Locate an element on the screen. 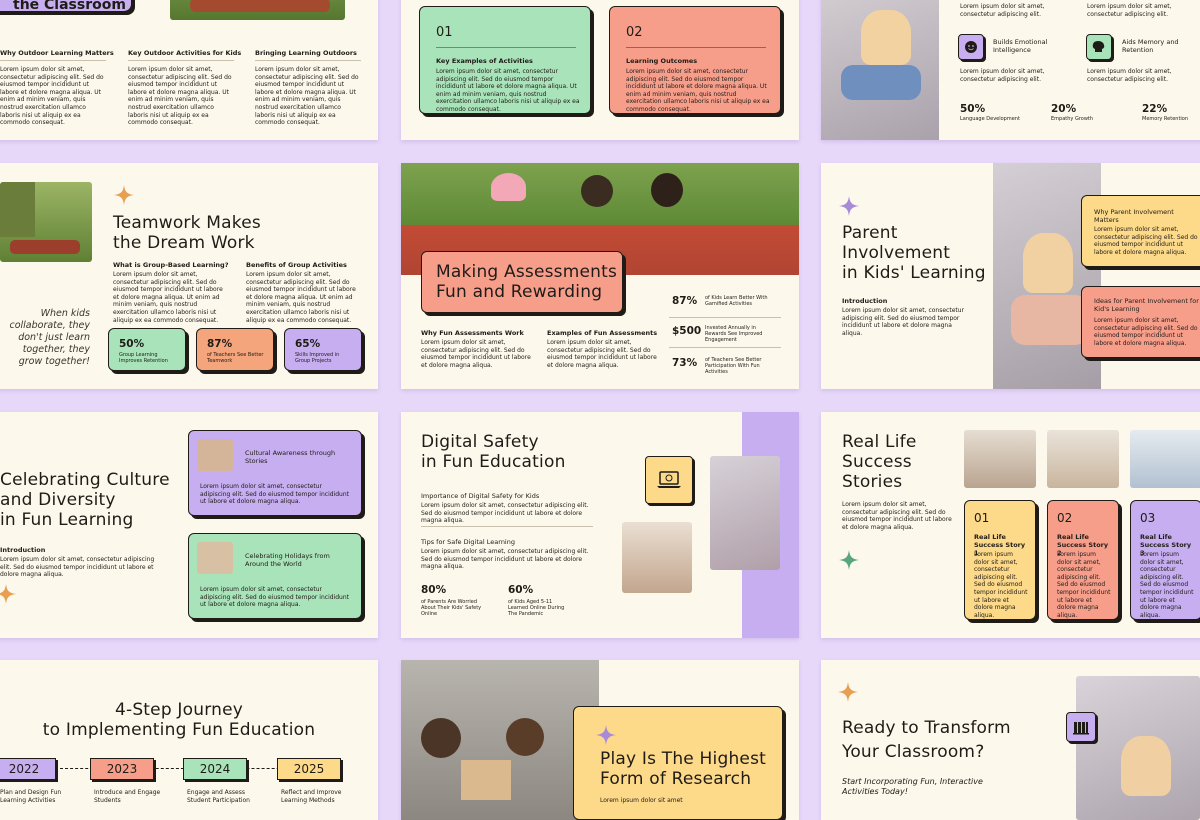 The width and height of the screenshot is (1200, 820). card-number: 02 is located at coordinates (1065, 518).